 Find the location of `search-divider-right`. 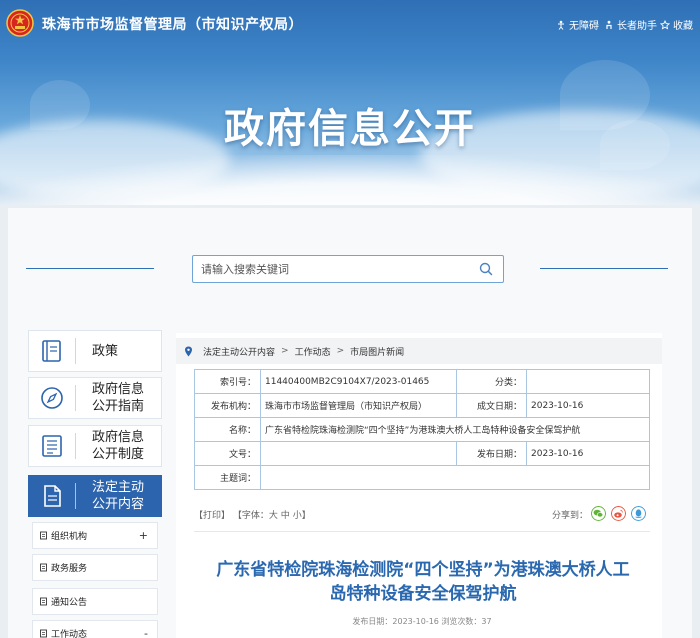

search-divider-right is located at coordinates (604, 268).